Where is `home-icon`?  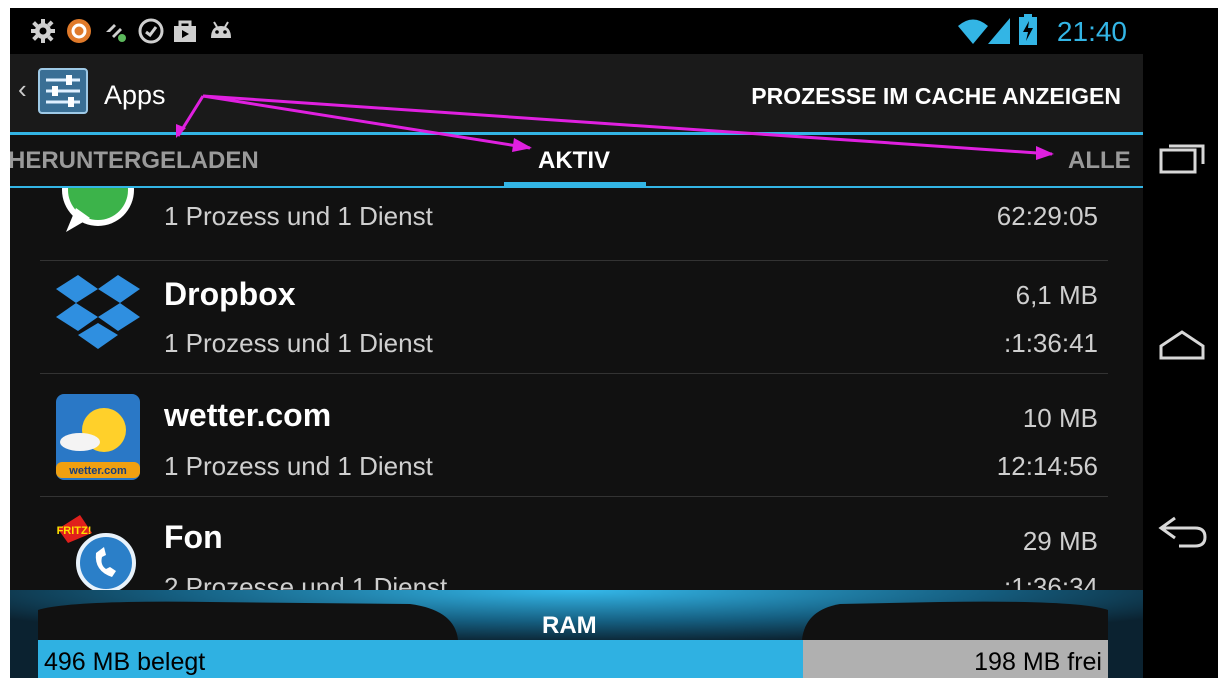 home-icon is located at coordinates (1181, 344).